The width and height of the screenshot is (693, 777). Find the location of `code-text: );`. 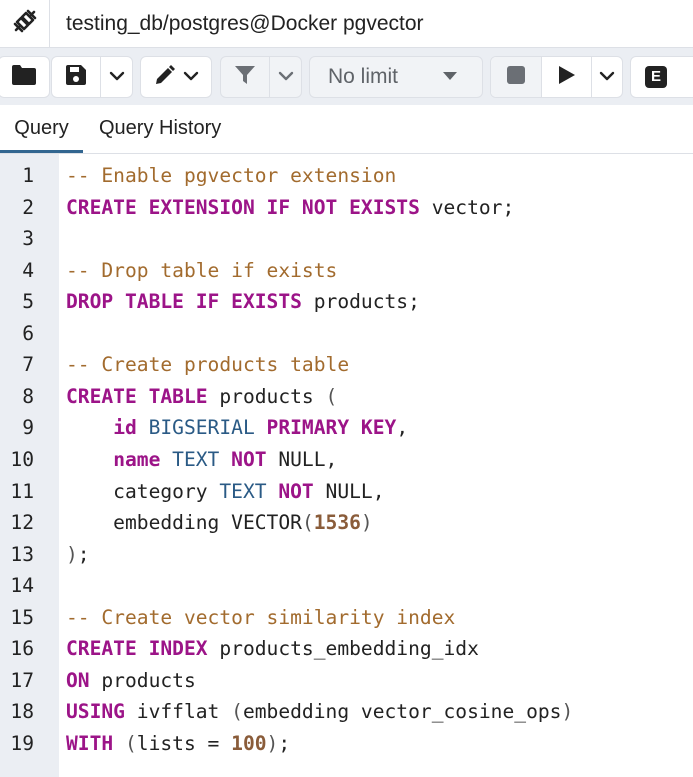

code-text: ); is located at coordinates (78, 555).